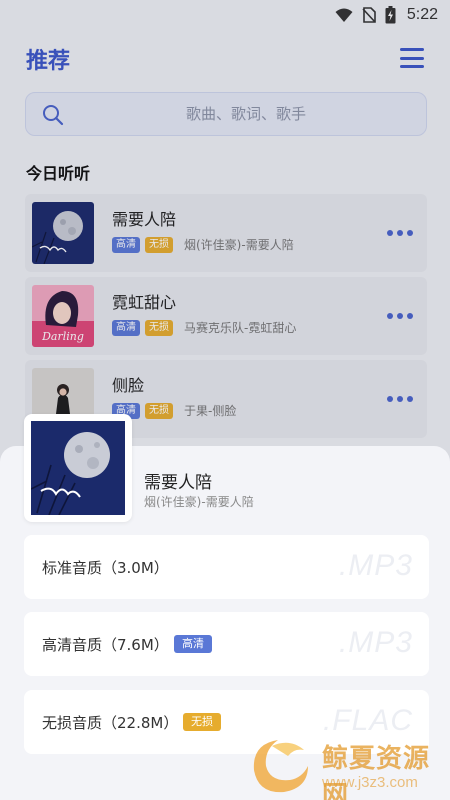 This screenshot has height=800, width=450. What do you see at coordinates (110, 723) in the screenshot?
I see `quality-label: 无损音质（22.8M）` at bounding box center [110, 723].